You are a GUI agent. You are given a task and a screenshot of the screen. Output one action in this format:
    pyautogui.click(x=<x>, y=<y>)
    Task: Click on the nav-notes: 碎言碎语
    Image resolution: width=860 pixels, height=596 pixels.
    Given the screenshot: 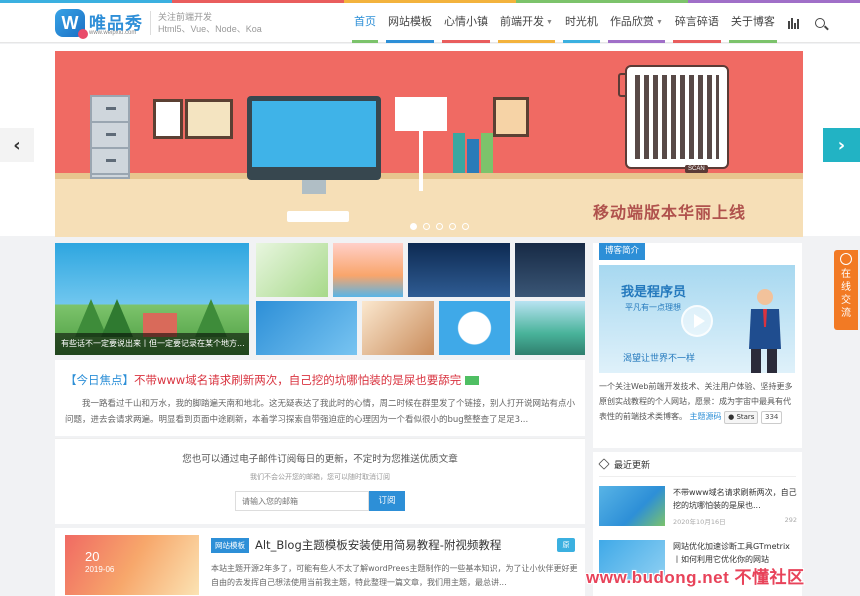 What is the action you would take?
    pyautogui.click(x=697, y=23)
    